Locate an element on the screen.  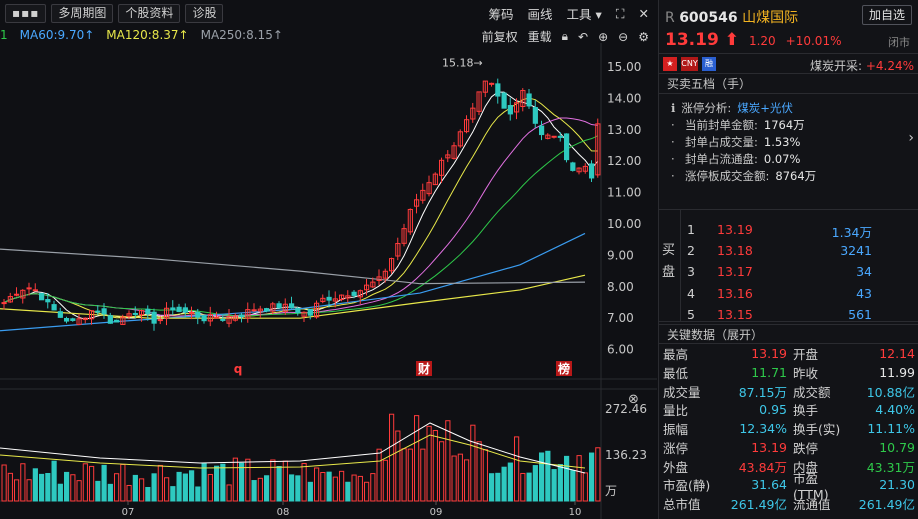
bid-label: 买盘 is located at coordinates (669, 261).